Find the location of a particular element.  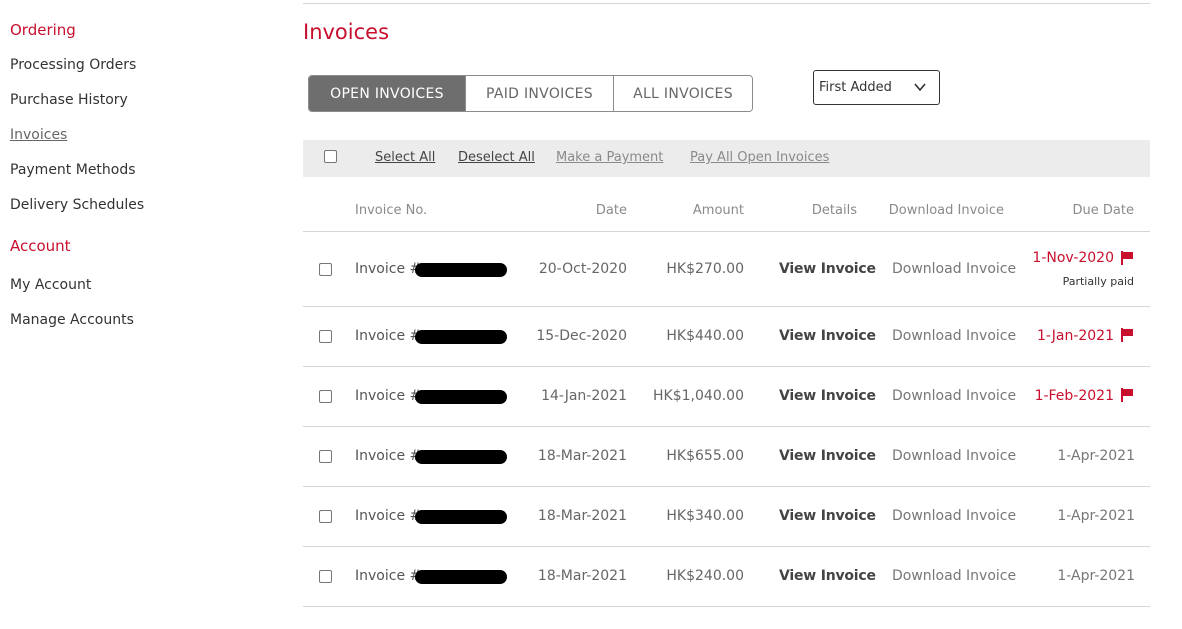

column-header-due-date: Due Date is located at coordinates (1103, 210).